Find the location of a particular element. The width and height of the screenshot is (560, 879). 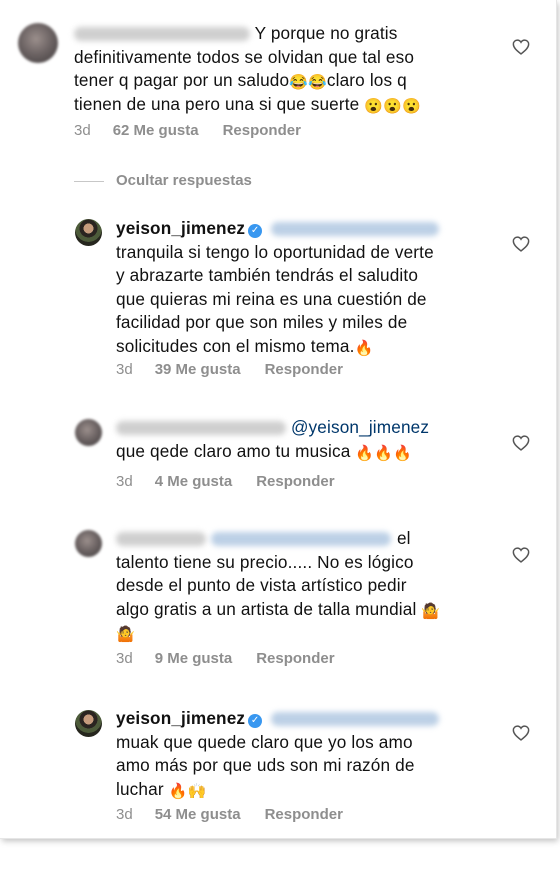

likes-count: 54 Me gusta is located at coordinates (198, 814).